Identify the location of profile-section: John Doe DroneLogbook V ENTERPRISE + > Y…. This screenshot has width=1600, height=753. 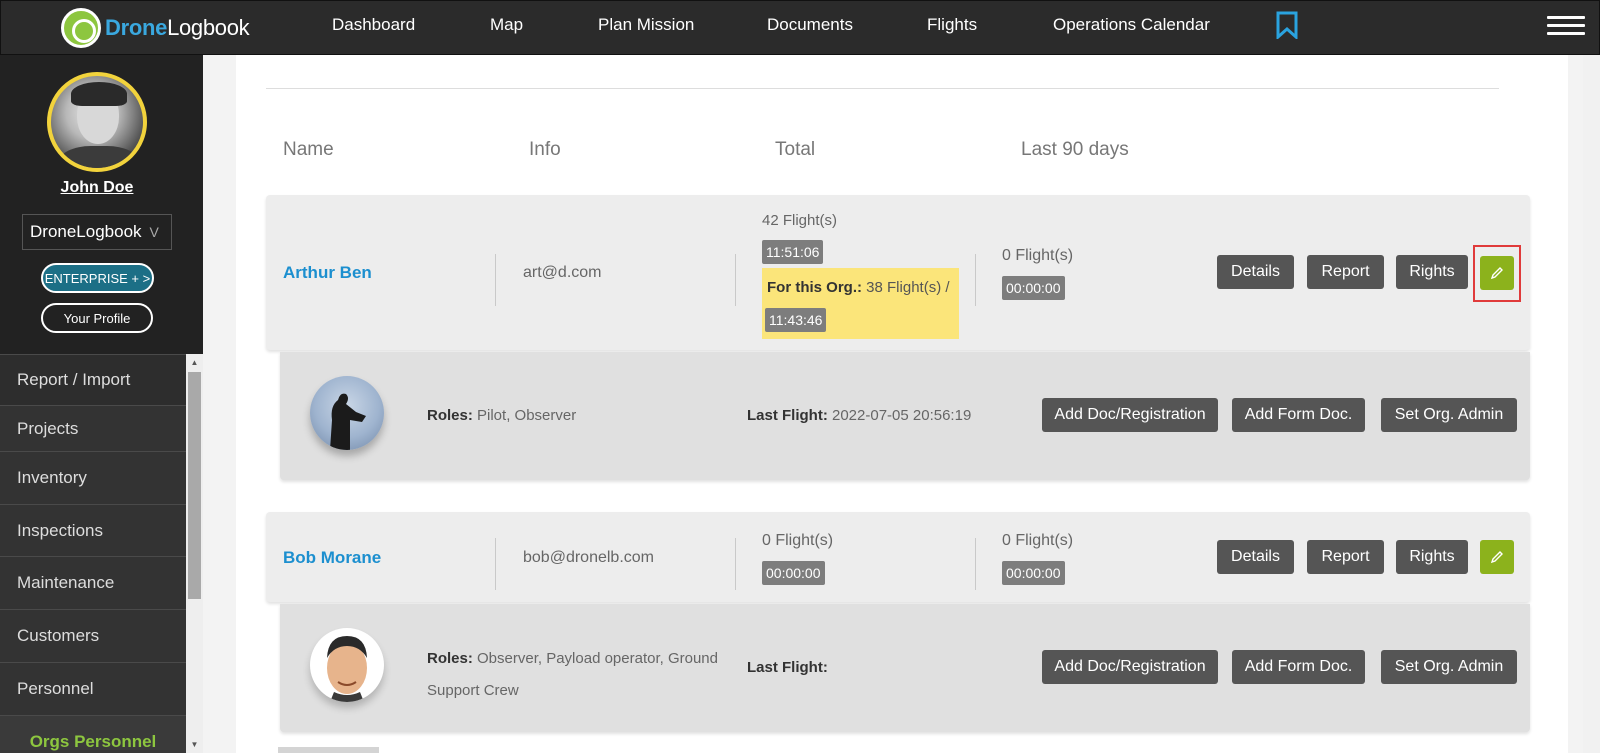
(101, 204).